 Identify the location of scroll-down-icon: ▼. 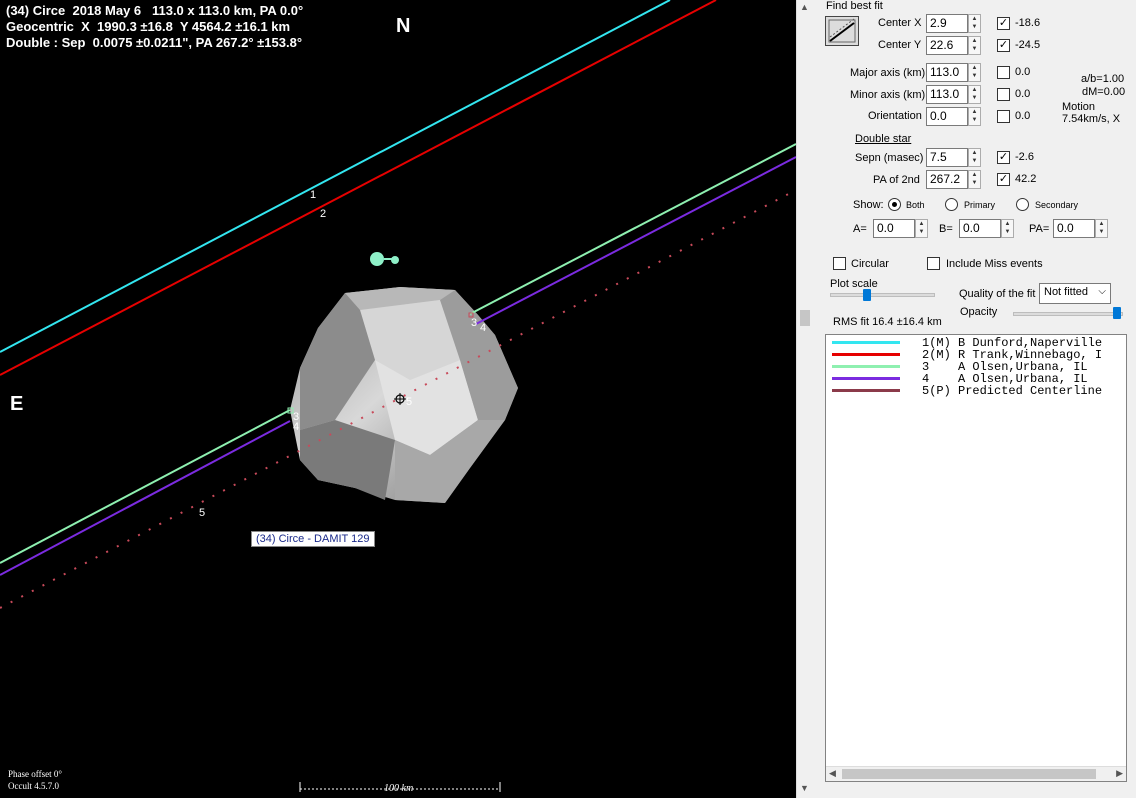
(804, 788).